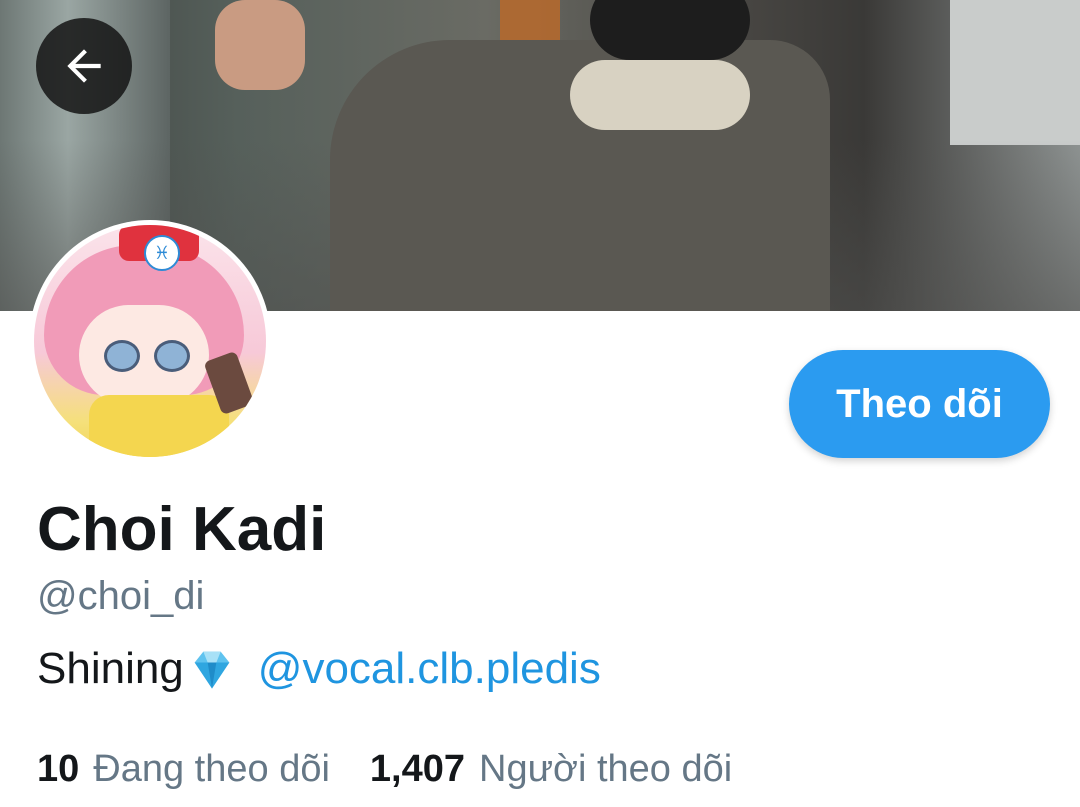  I want to click on following-label: Đang theo dõi, so click(211, 769).